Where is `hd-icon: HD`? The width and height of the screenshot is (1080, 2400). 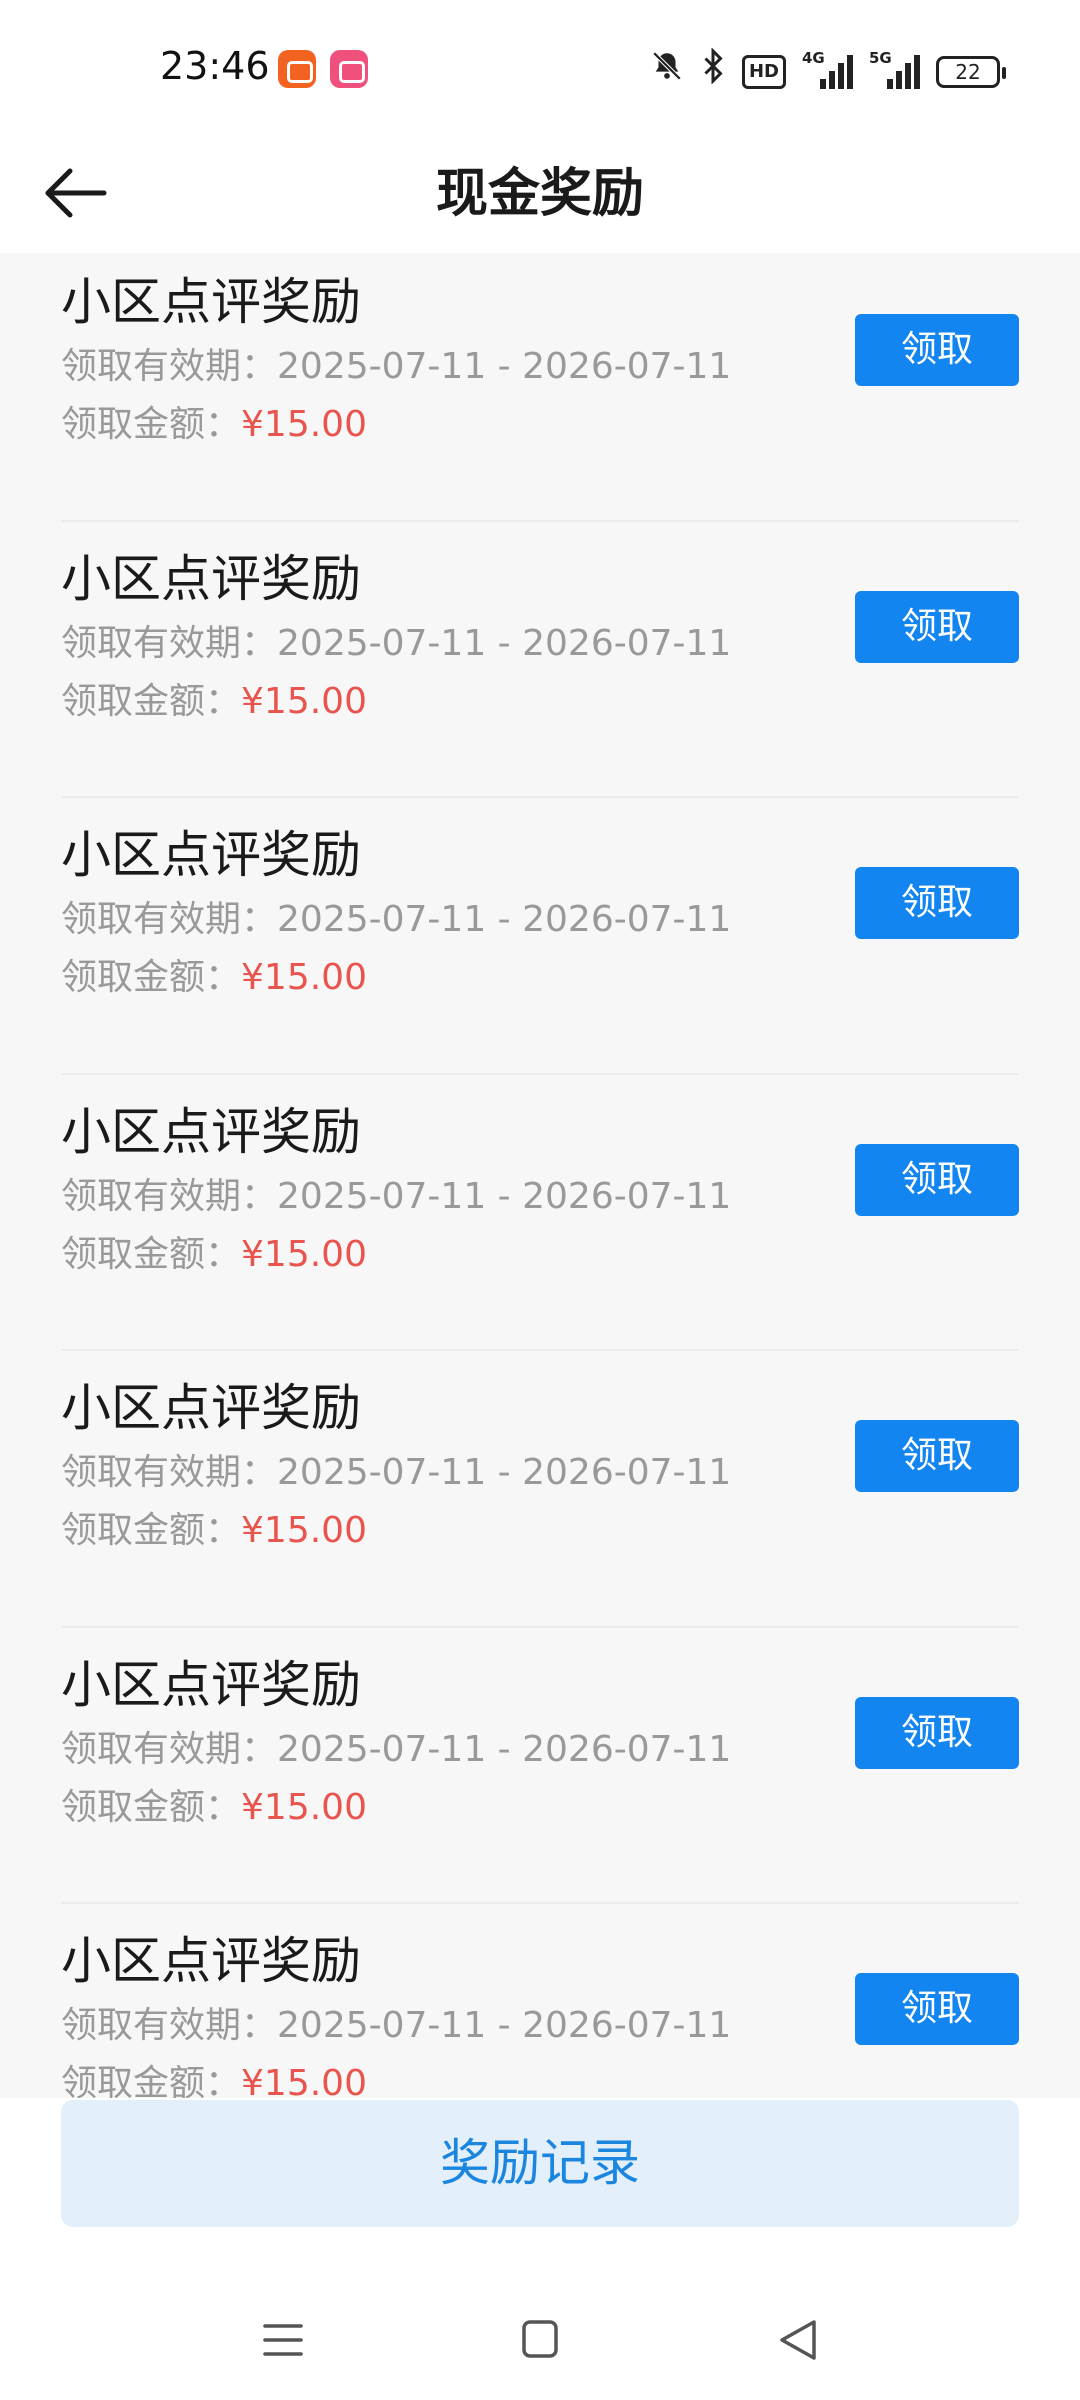
hd-icon: HD is located at coordinates (763, 71).